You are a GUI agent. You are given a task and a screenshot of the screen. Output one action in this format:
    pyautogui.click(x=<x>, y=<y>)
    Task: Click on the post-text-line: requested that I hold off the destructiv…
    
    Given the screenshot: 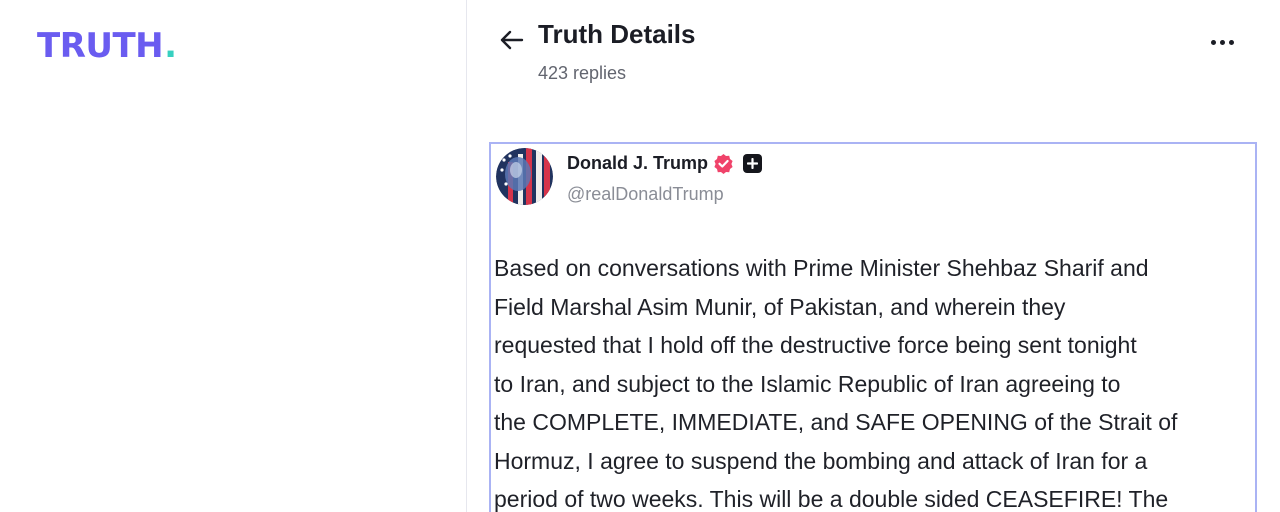 What is the action you would take?
    pyautogui.click(x=815, y=345)
    